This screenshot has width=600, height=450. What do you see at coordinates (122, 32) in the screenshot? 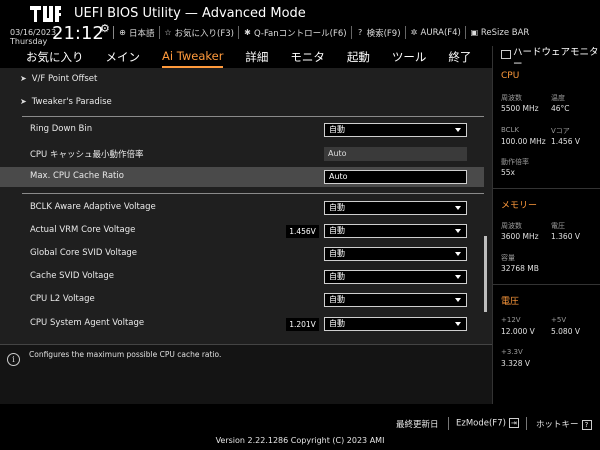
I see `globe-icon: ⊕` at bounding box center [122, 32].